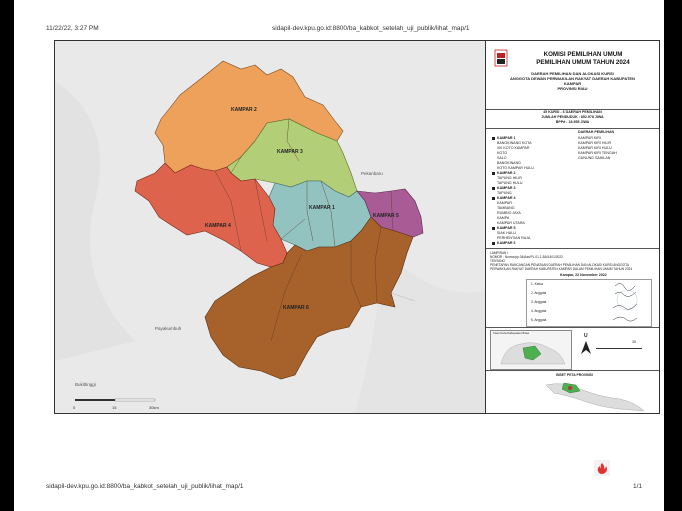  What do you see at coordinates (501, 58) in the screenshot?
I see `kpu-logo-icon` at bounding box center [501, 58].